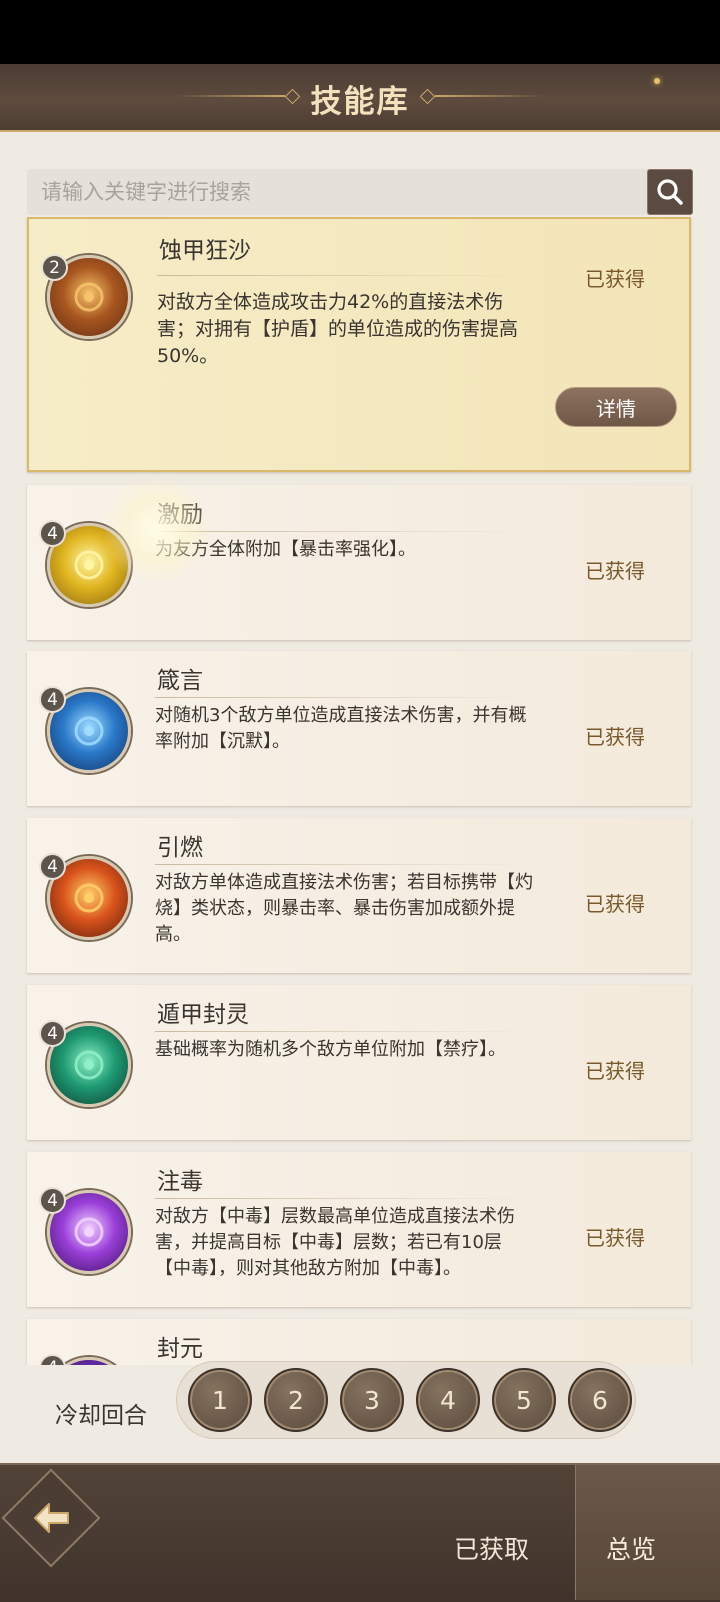  Describe the element at coordinates (524, 1400) in the screenshot. I see `cooldown-option-5: 5` at that location.